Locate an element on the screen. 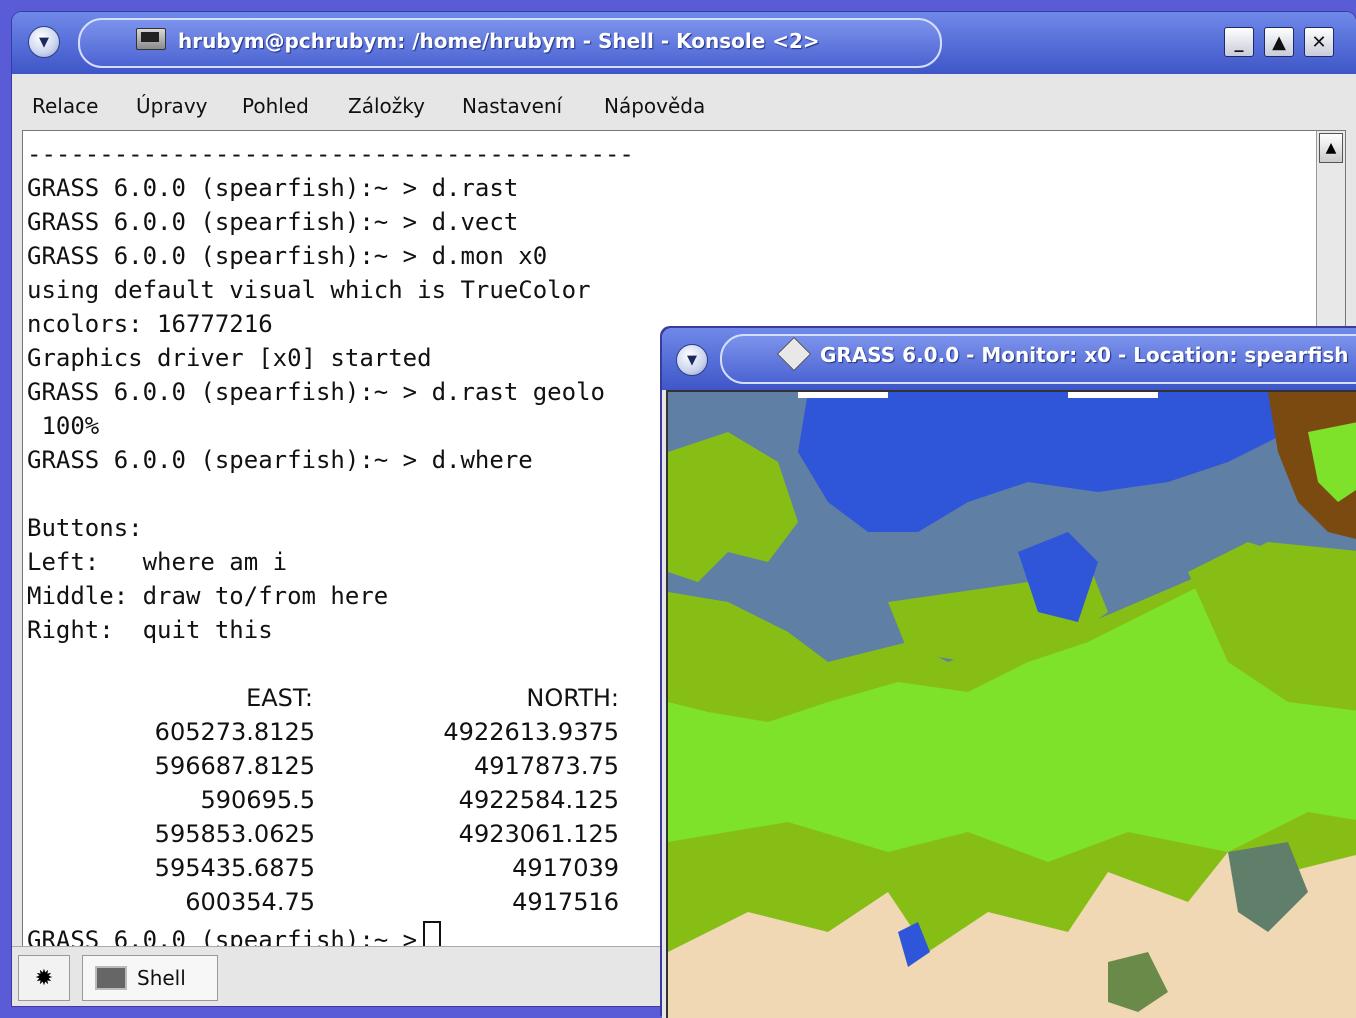 The width and height of the screenshot is (1356, 1018). east-value: 590695.5 is located at coordinates (257, 800).